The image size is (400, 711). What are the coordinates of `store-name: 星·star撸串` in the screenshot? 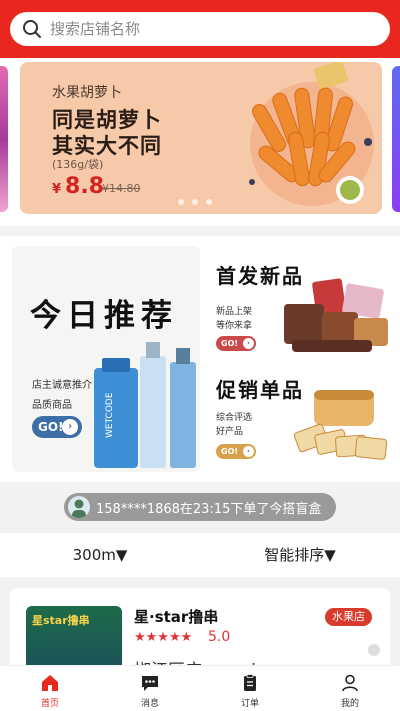 It's located at (176, 617).